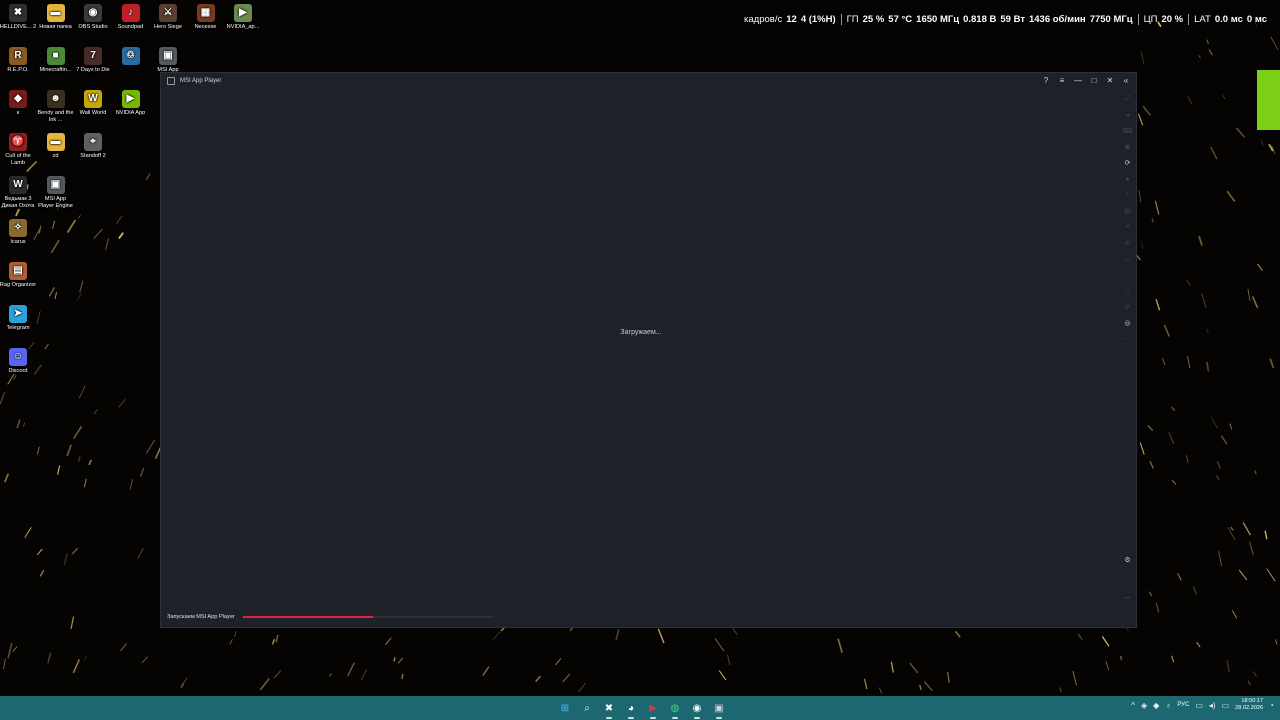  I want to click on wallpaper-green-accent, so click(1268, 100).